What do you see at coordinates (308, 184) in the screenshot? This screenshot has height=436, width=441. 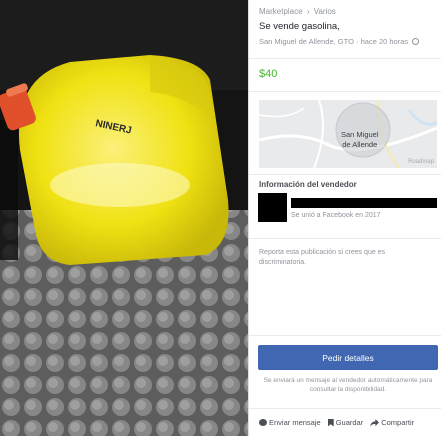 I see `seller-section-title: Información del vendedor` at bounding box center [308, 184].